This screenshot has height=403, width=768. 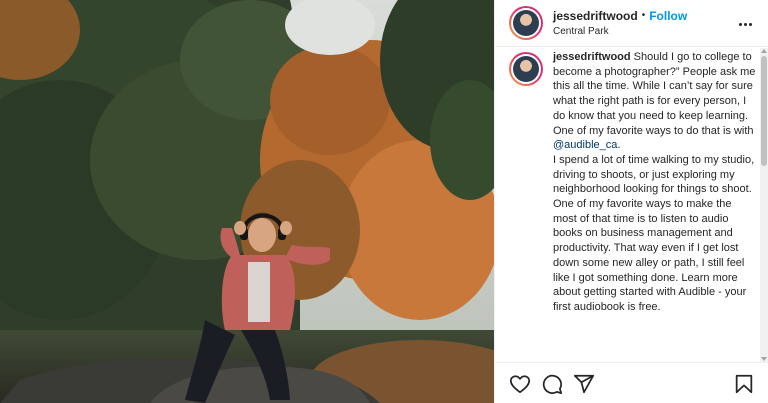 I want to click on caption-avatar, so click(x=526, y=69).